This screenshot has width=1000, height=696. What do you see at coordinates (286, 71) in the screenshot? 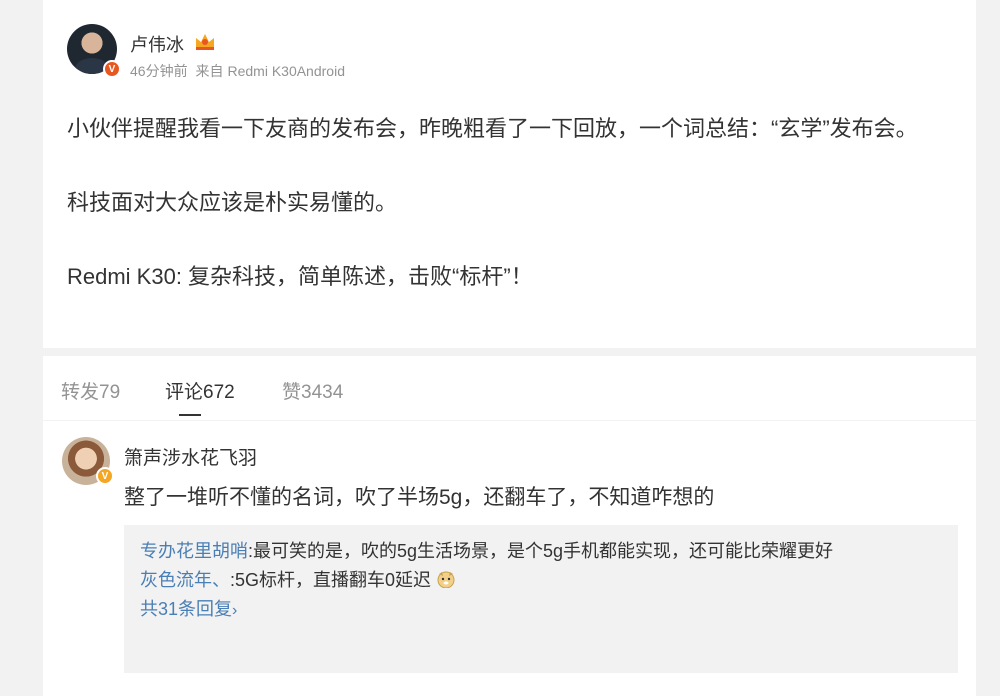
I see `post-source: Redmi K30Android` at bounding box center [286, 71].